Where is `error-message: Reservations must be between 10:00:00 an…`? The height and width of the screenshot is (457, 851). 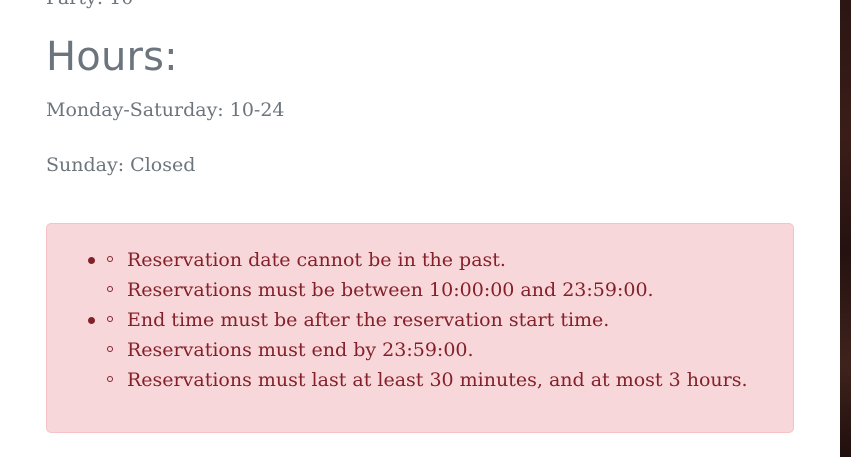
error-message: Reservations must be between 10:00:00 an… is located at coordinates (380, 290).